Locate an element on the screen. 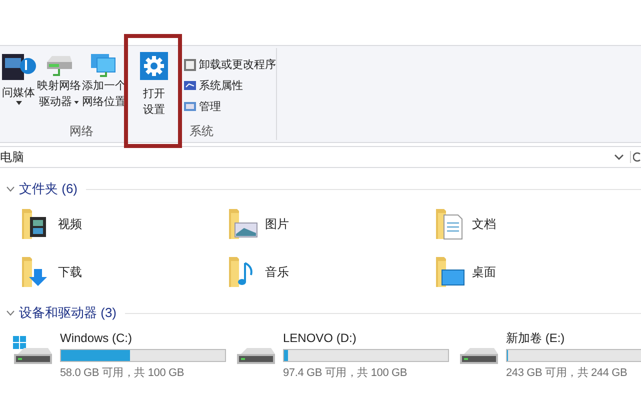  section-header: 文件夹 (6) is located at coordinates (39, 189).